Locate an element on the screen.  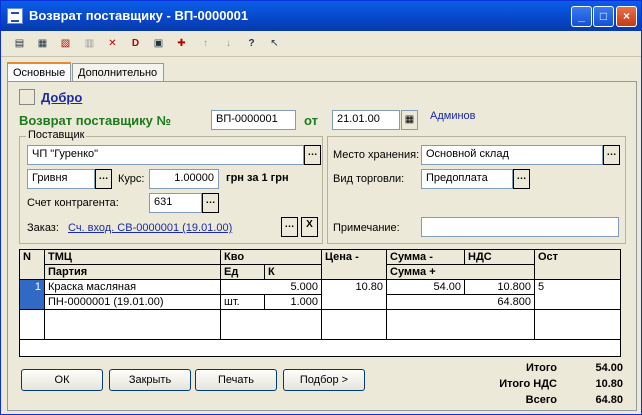
print-button: Печать is located at coordinates (236, 380).